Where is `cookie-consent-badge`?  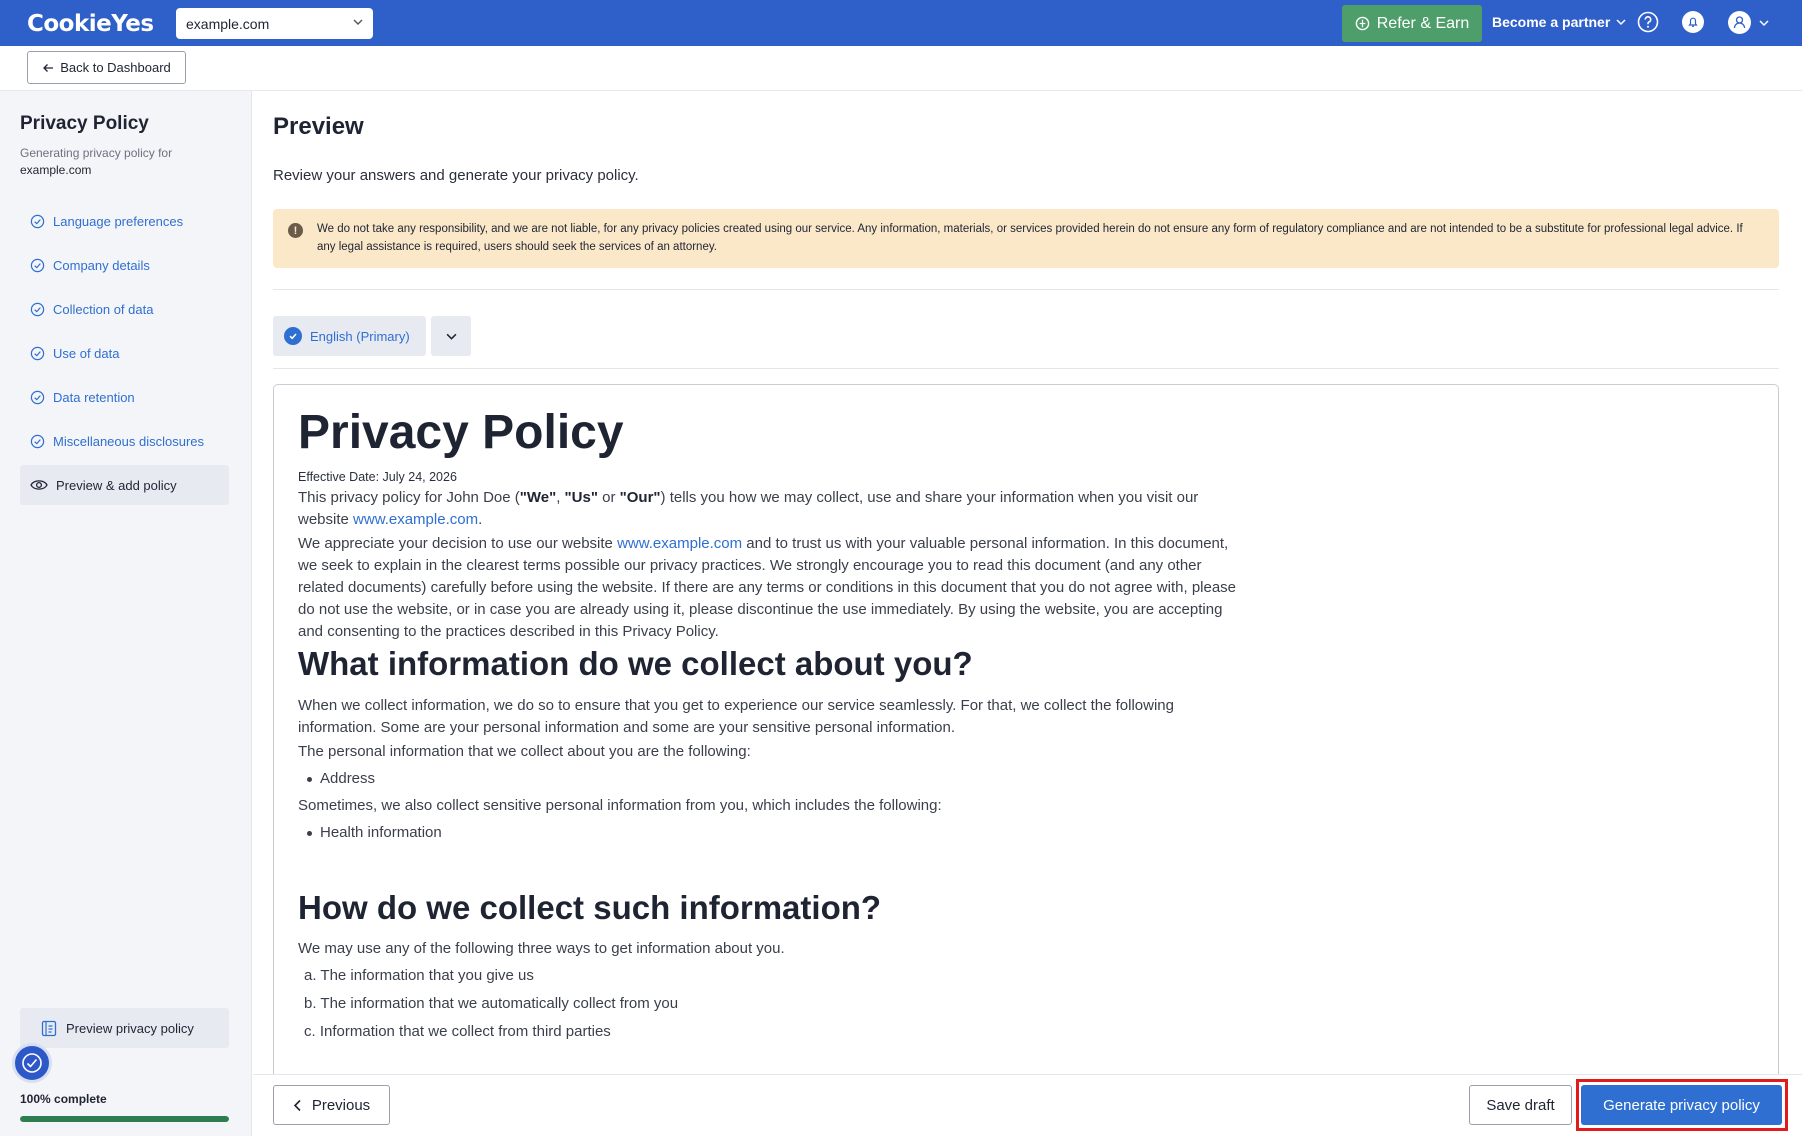
cookie-consent-badge is located at coordinates (32, 1063).